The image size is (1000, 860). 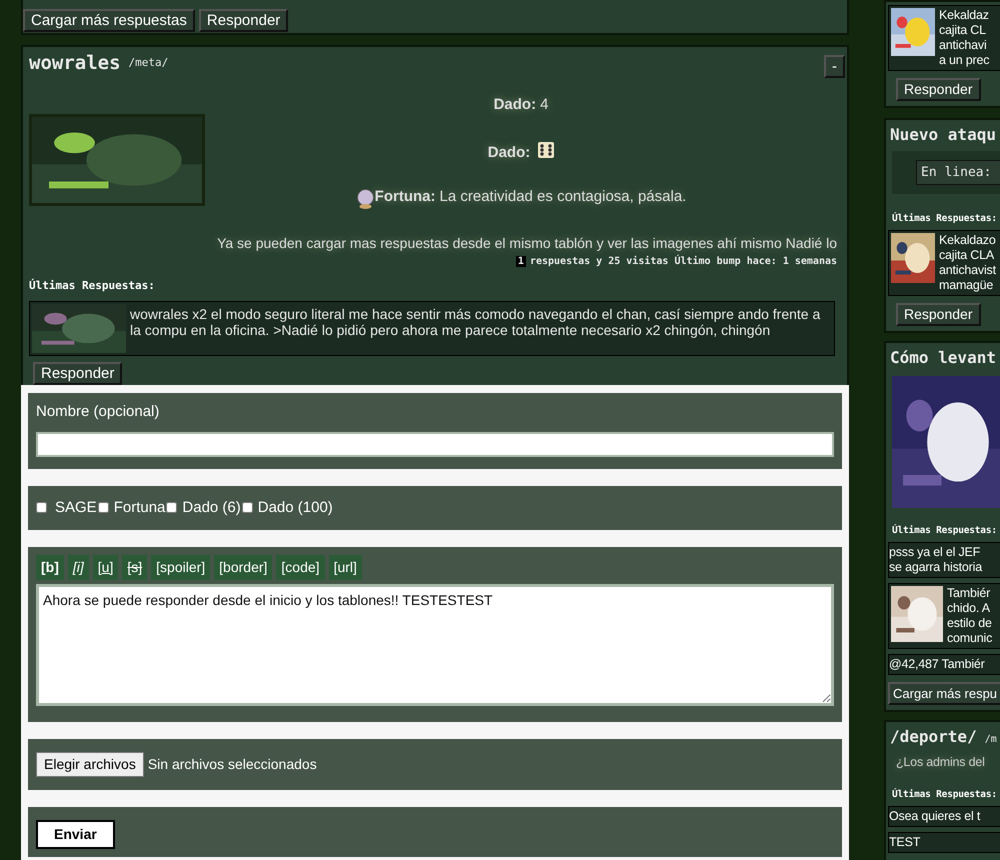 I want to click on file-status: Sin archivos seleccionados, so click(x=232, y=764).